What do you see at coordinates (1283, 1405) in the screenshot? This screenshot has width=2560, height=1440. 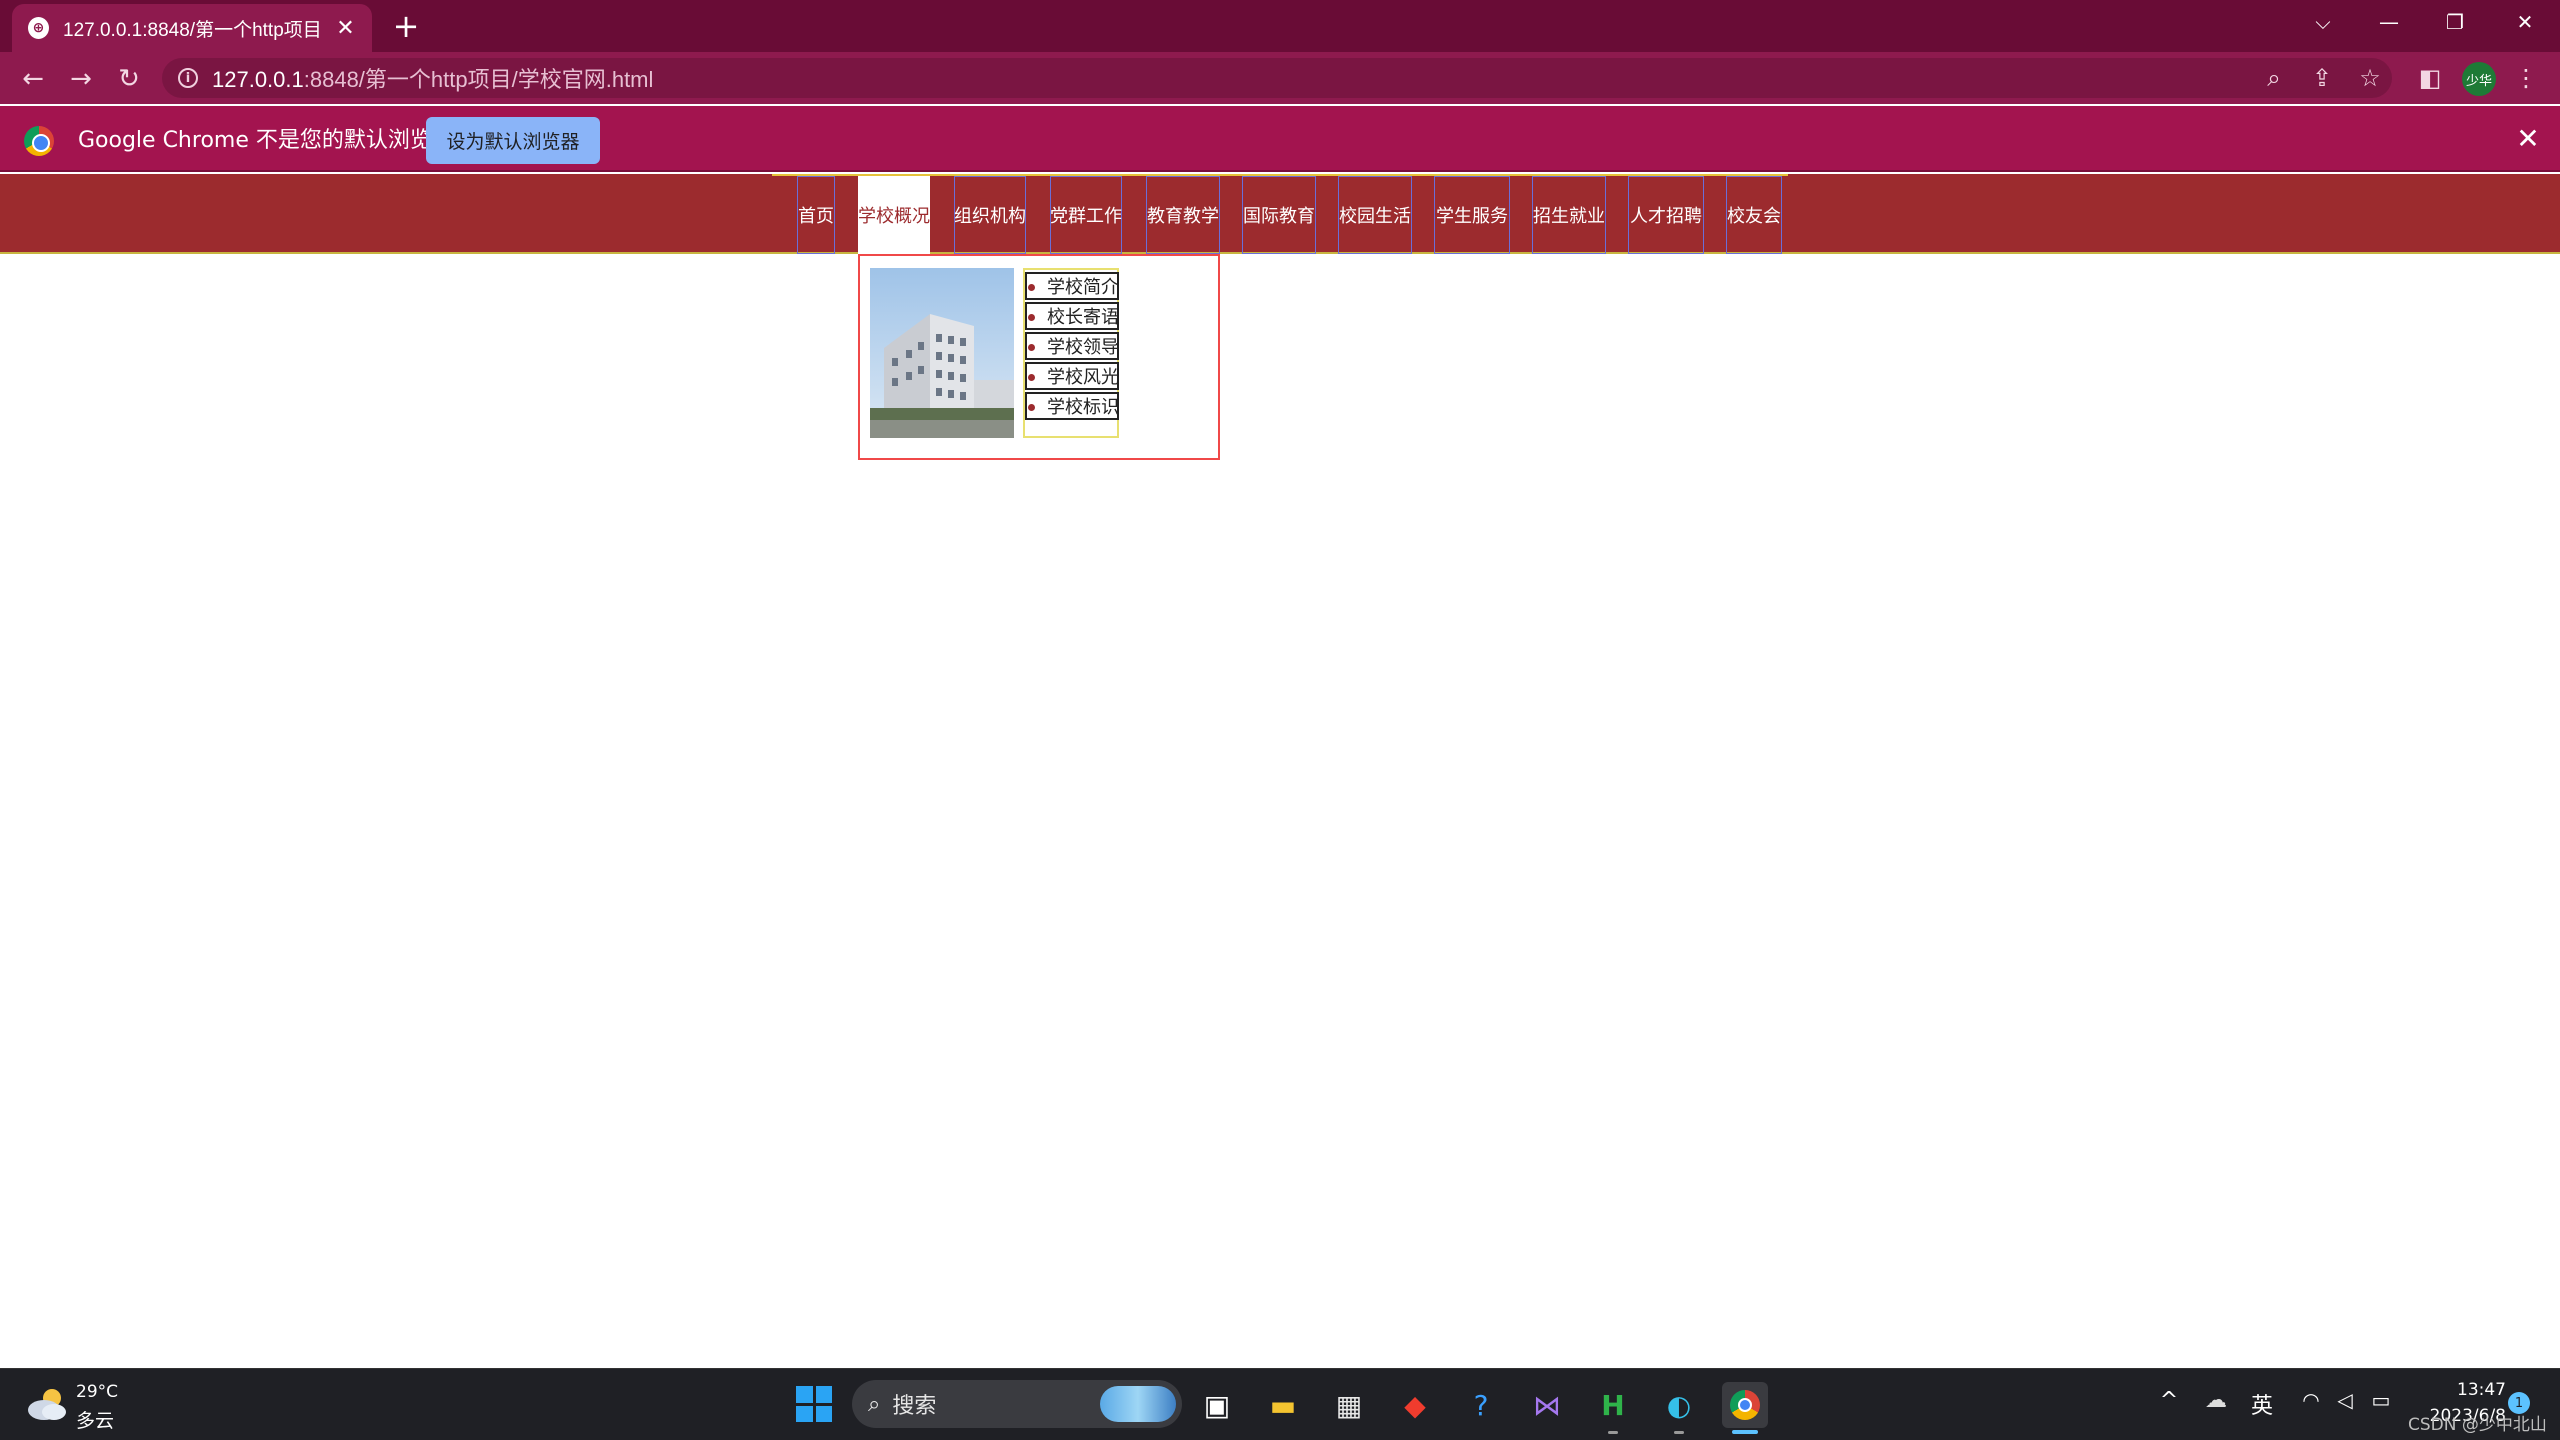 I see `file-explorer-icon: ▬` at bounding box center [1283, 1405].